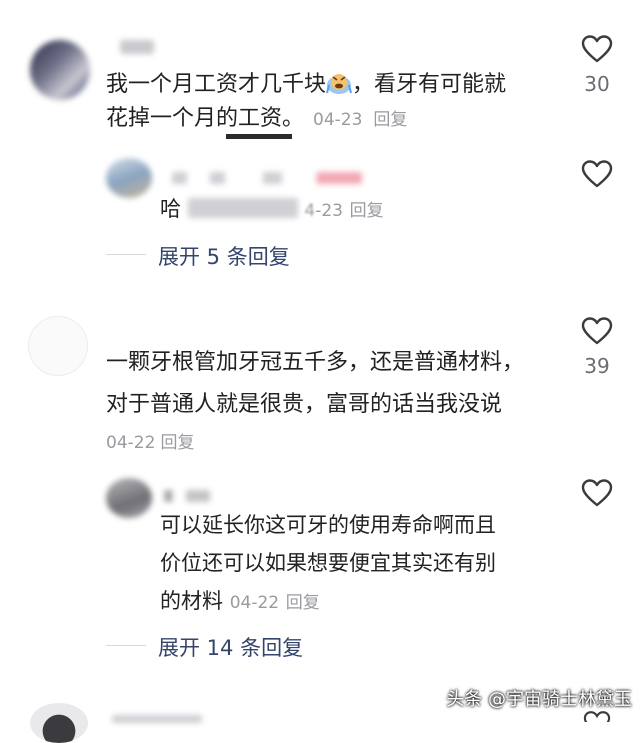 This screenshot has width=640, height=743. What do you see at coordinates (338, 120) in the screenshot?
I see `comment-date: 04-23` at bounding box center [338, 120].